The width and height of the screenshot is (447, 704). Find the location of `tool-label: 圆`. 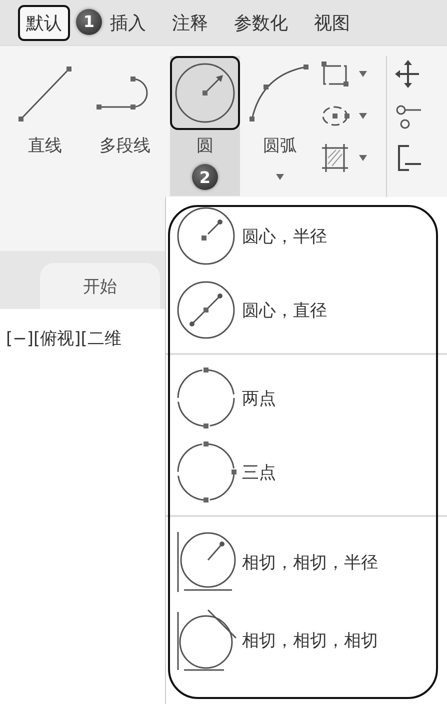

tool-label: 圆 is located at coordinates (205, 145).